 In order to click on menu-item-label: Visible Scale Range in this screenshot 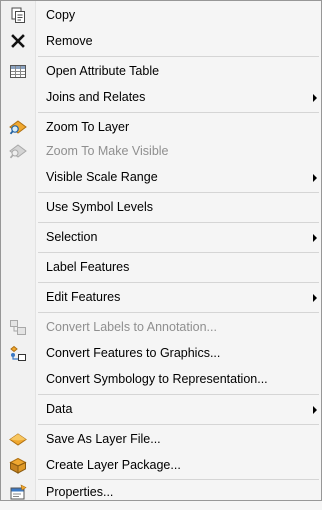, I will do `click(102, 177)`.